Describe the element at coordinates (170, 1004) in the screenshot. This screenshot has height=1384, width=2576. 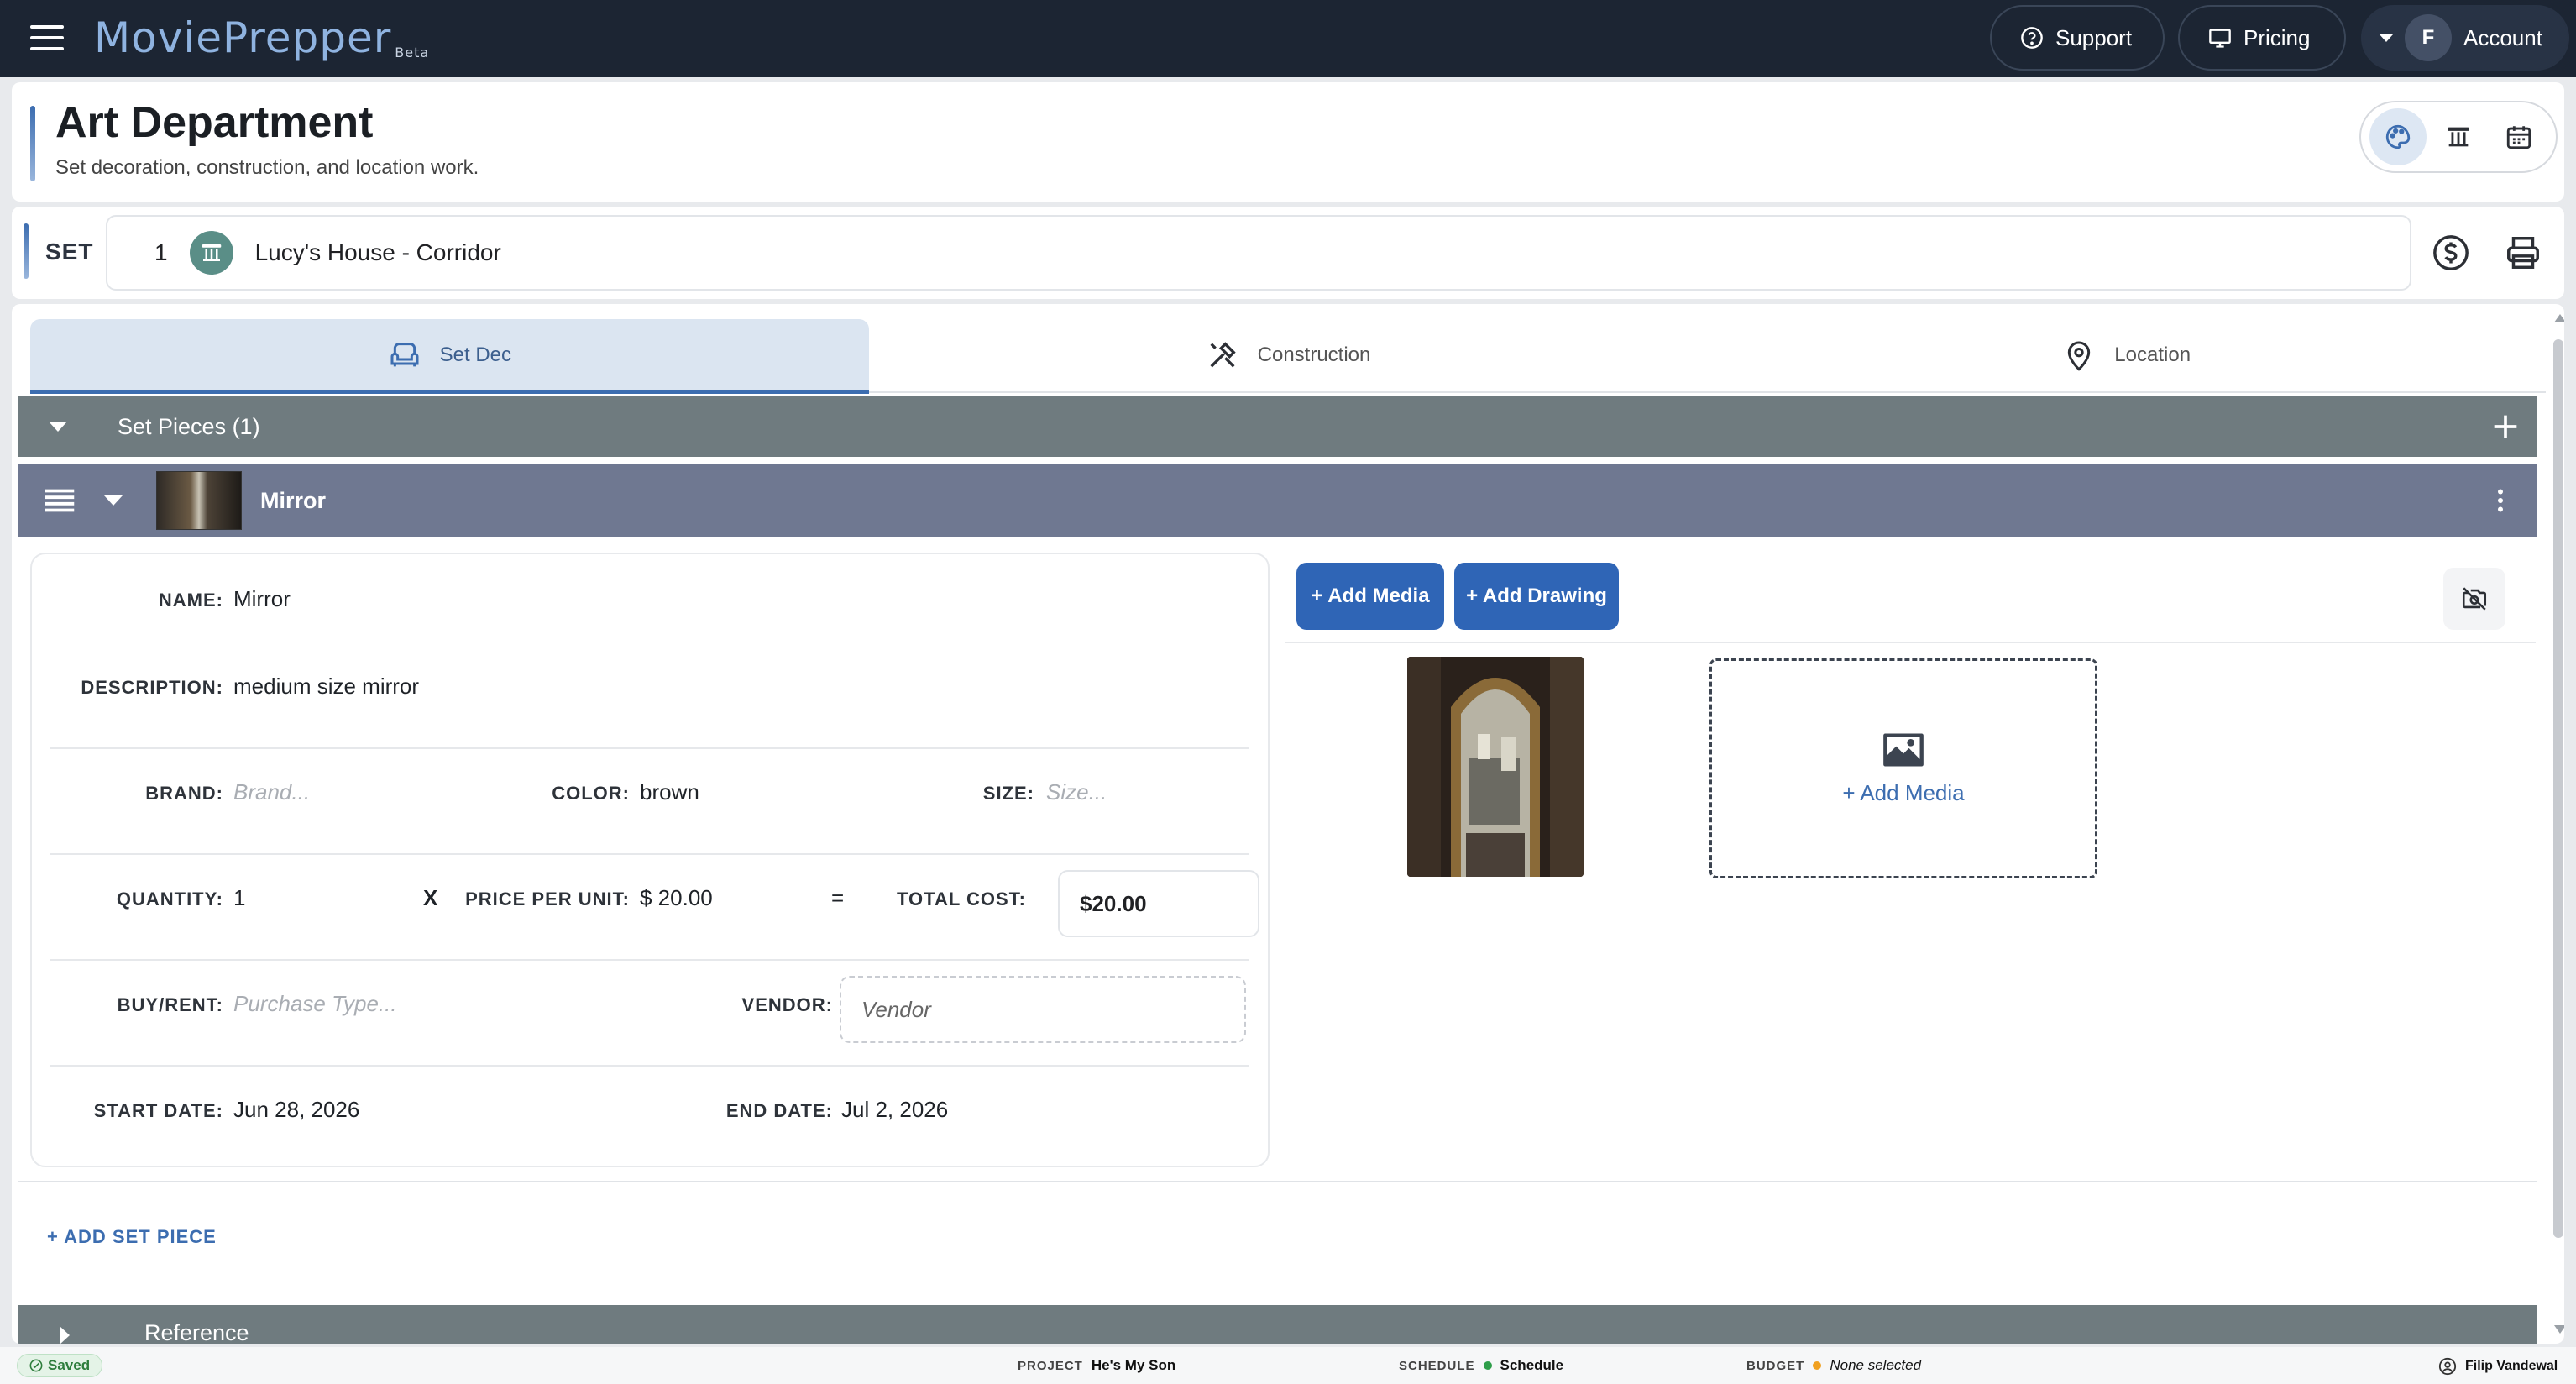
I see `buy-rent-label: BUY/RENT:` at that location.